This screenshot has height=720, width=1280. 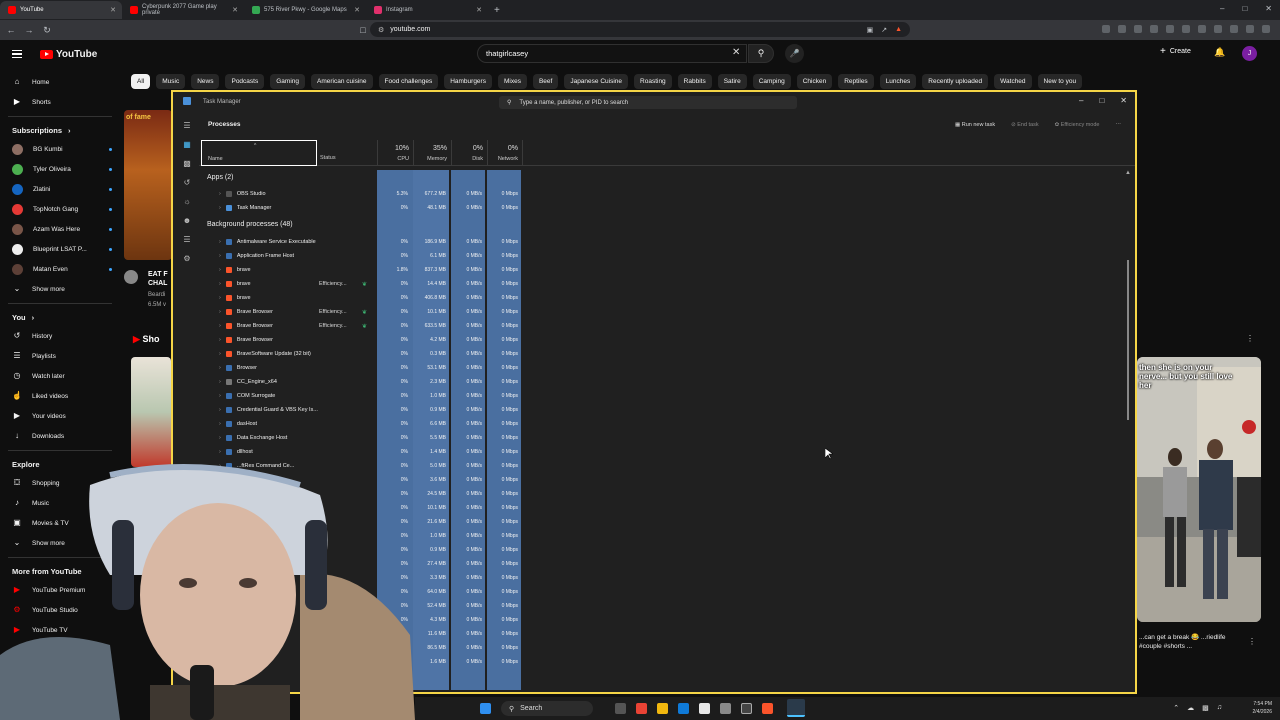 What do you see at coordinates (148, 185) in the screenshot?
I see `video-thumbnail: of fame` at bounding box center [148, 185].